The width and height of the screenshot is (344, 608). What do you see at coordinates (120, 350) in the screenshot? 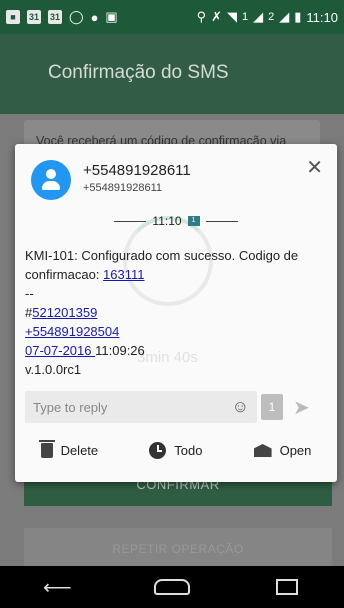
I see `message-time-text: 11:09:26` at bounding box center [120, 350].